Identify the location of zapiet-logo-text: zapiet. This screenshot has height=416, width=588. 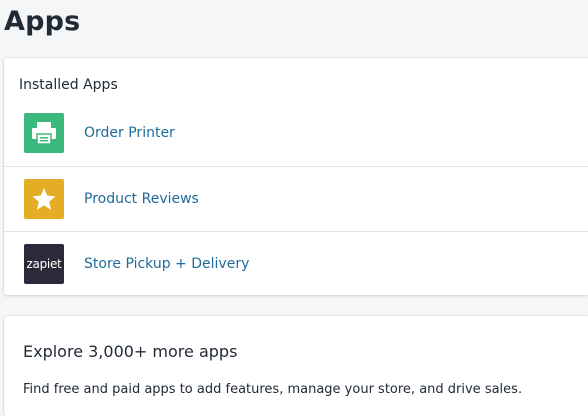
(44, 264).